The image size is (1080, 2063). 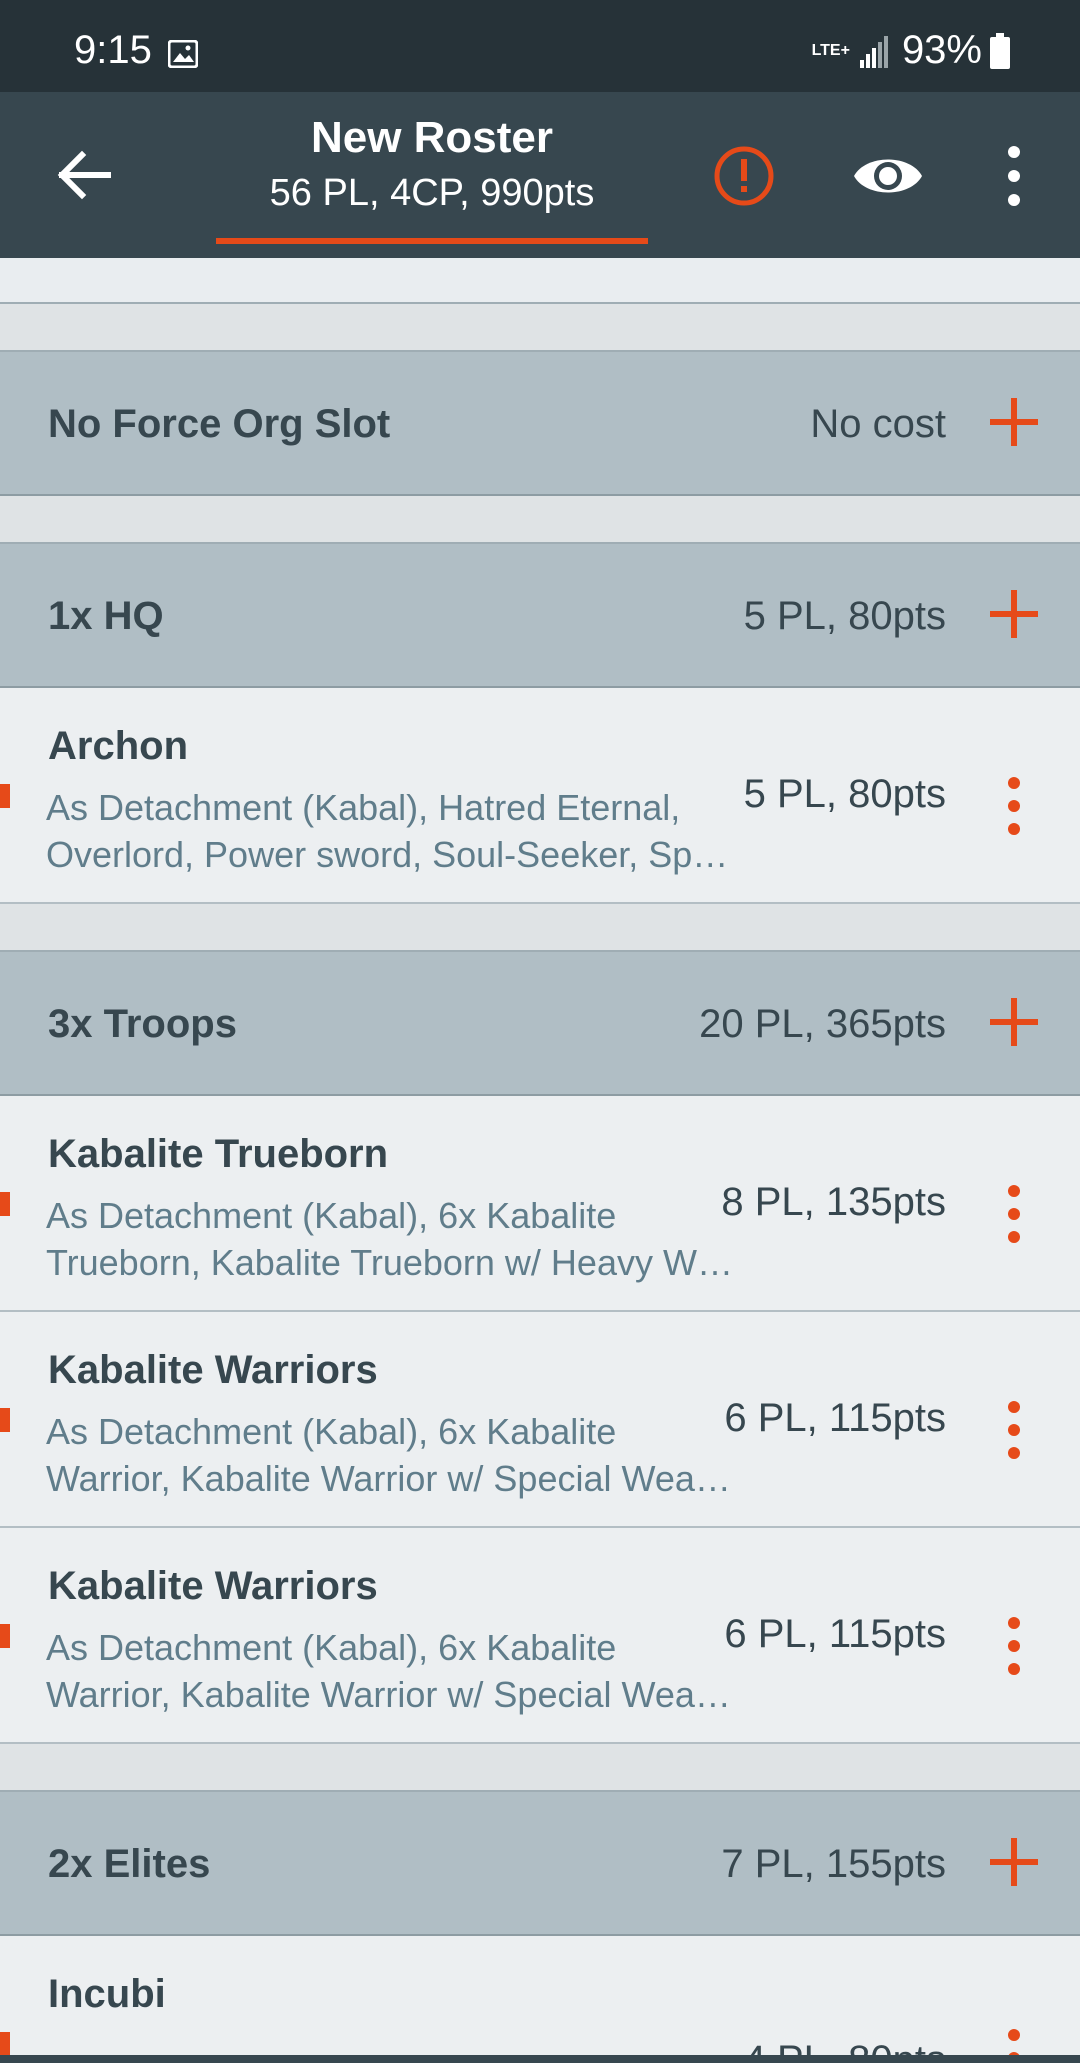 I want to click on section-hq: 1x HQ 5 PL, 80pts, so click(x=540, y=616).